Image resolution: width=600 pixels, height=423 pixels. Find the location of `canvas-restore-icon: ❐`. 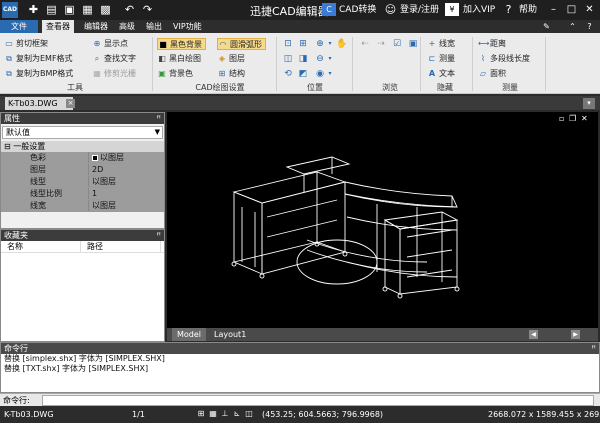

canvas-restore-icon: ❐ is located at coordinates (572, 118).